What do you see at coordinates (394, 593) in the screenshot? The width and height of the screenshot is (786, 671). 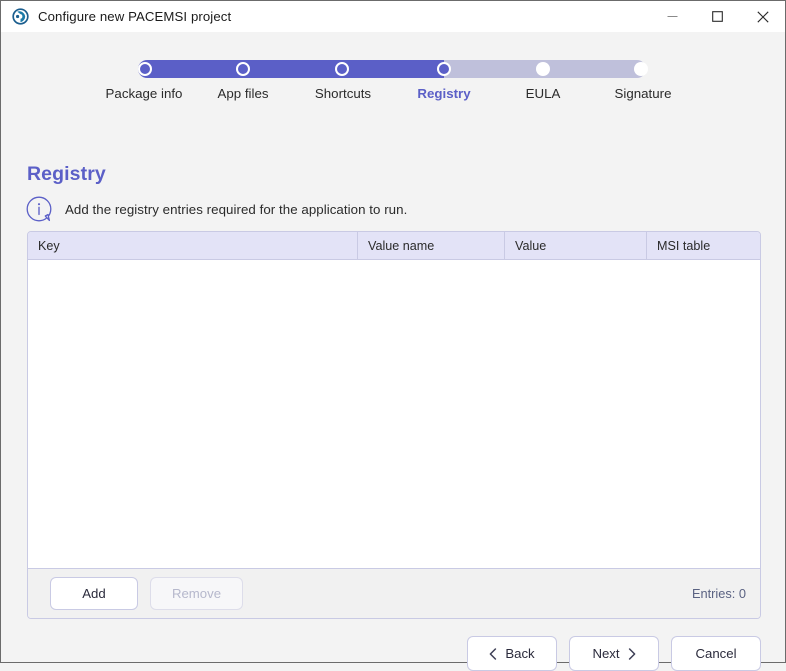 I see `table-footer: Add Remove Entries: 0` at bounding box center [394, 593].